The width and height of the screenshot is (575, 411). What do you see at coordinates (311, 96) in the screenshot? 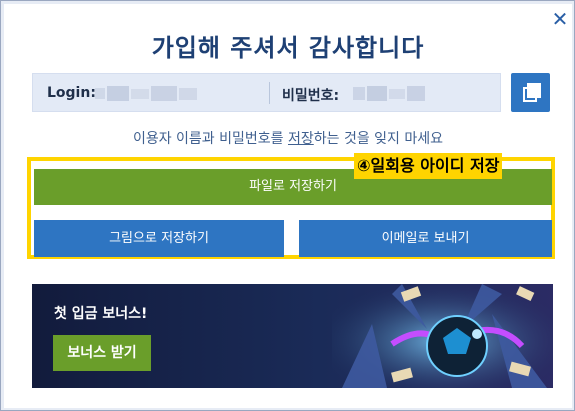
I see `password-label: 비밀번호:` at bounding box center [311, 96].